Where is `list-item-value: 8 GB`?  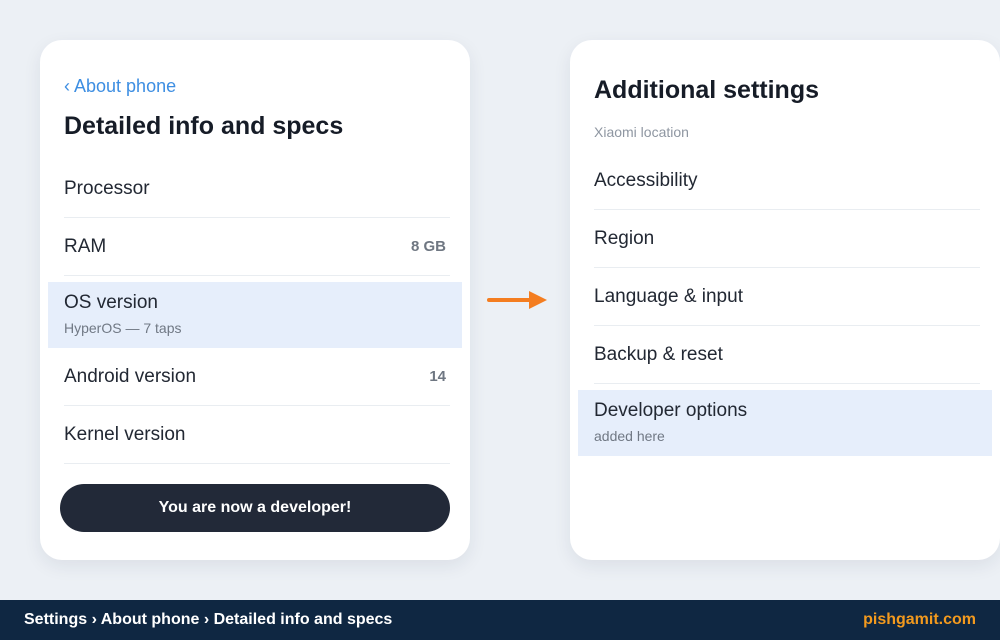 list-item-value: 8 GB is located at coordinates (428, 246).